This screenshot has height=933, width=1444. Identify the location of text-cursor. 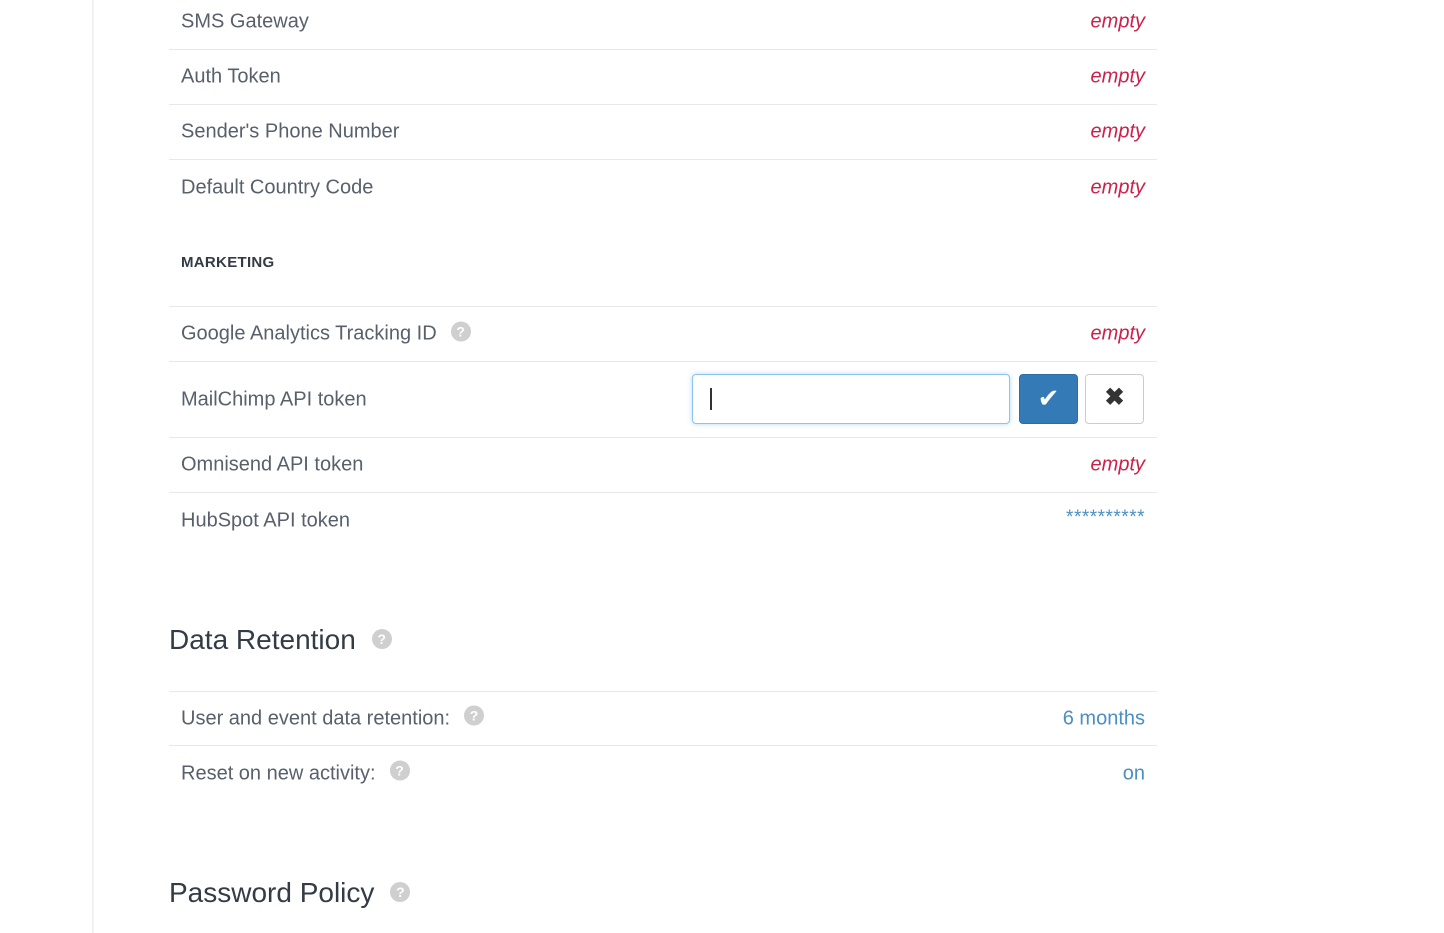
(711, 399).